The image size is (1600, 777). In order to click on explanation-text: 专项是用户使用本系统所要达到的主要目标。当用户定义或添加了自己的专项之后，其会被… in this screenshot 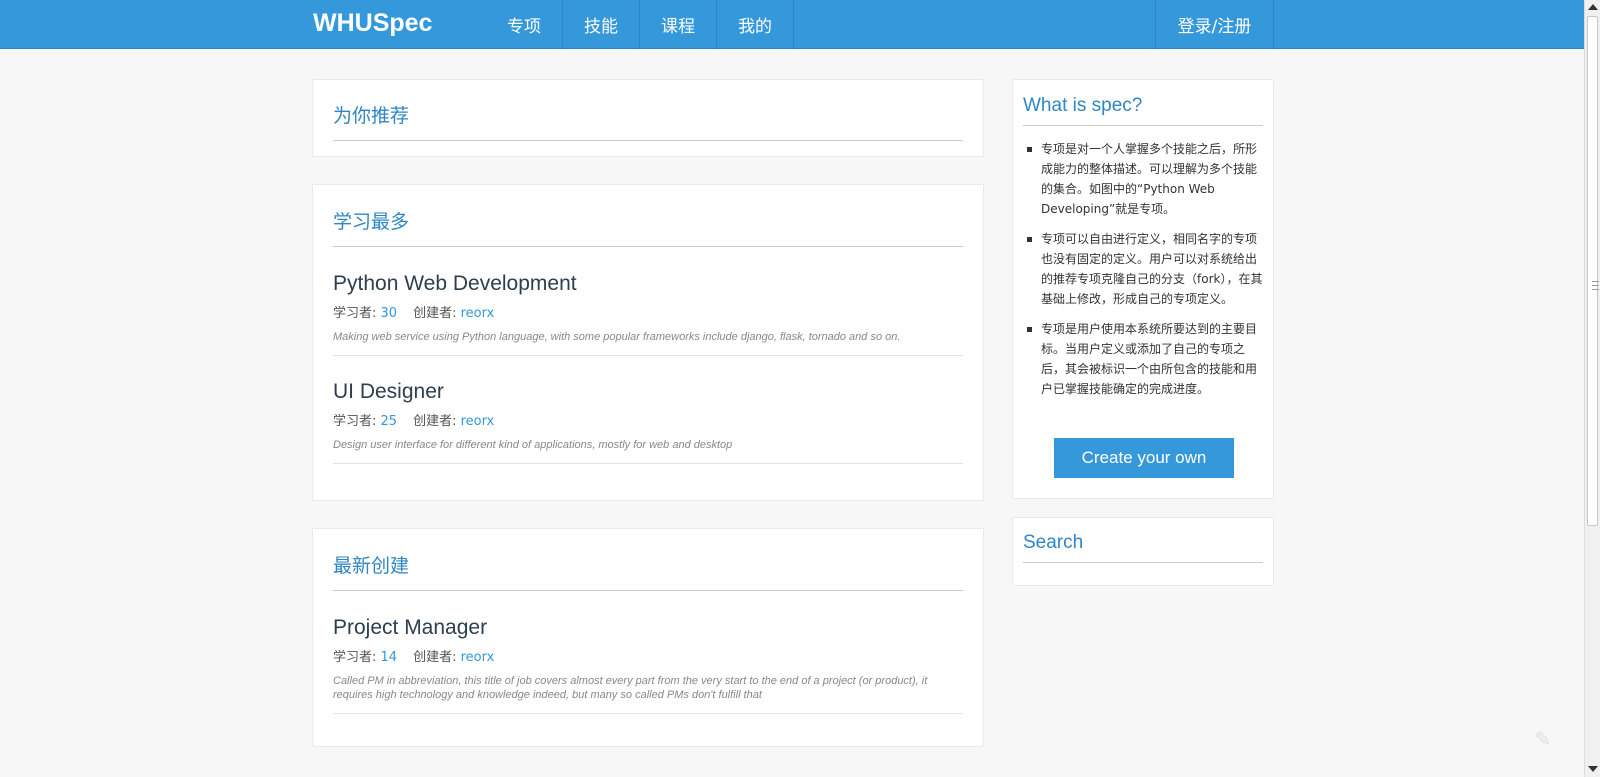, I will do `click(1149, 359)`.